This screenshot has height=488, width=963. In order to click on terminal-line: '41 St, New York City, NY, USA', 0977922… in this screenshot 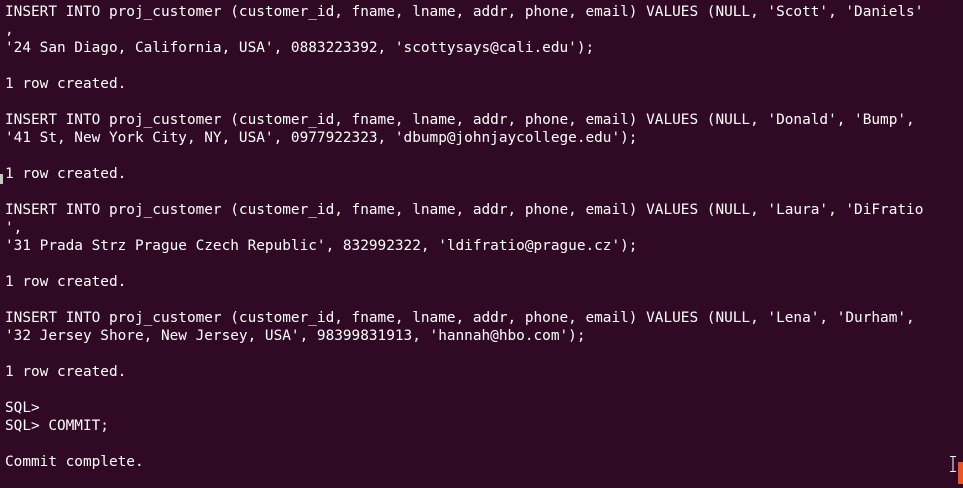, I will do `click(321, 138)`.